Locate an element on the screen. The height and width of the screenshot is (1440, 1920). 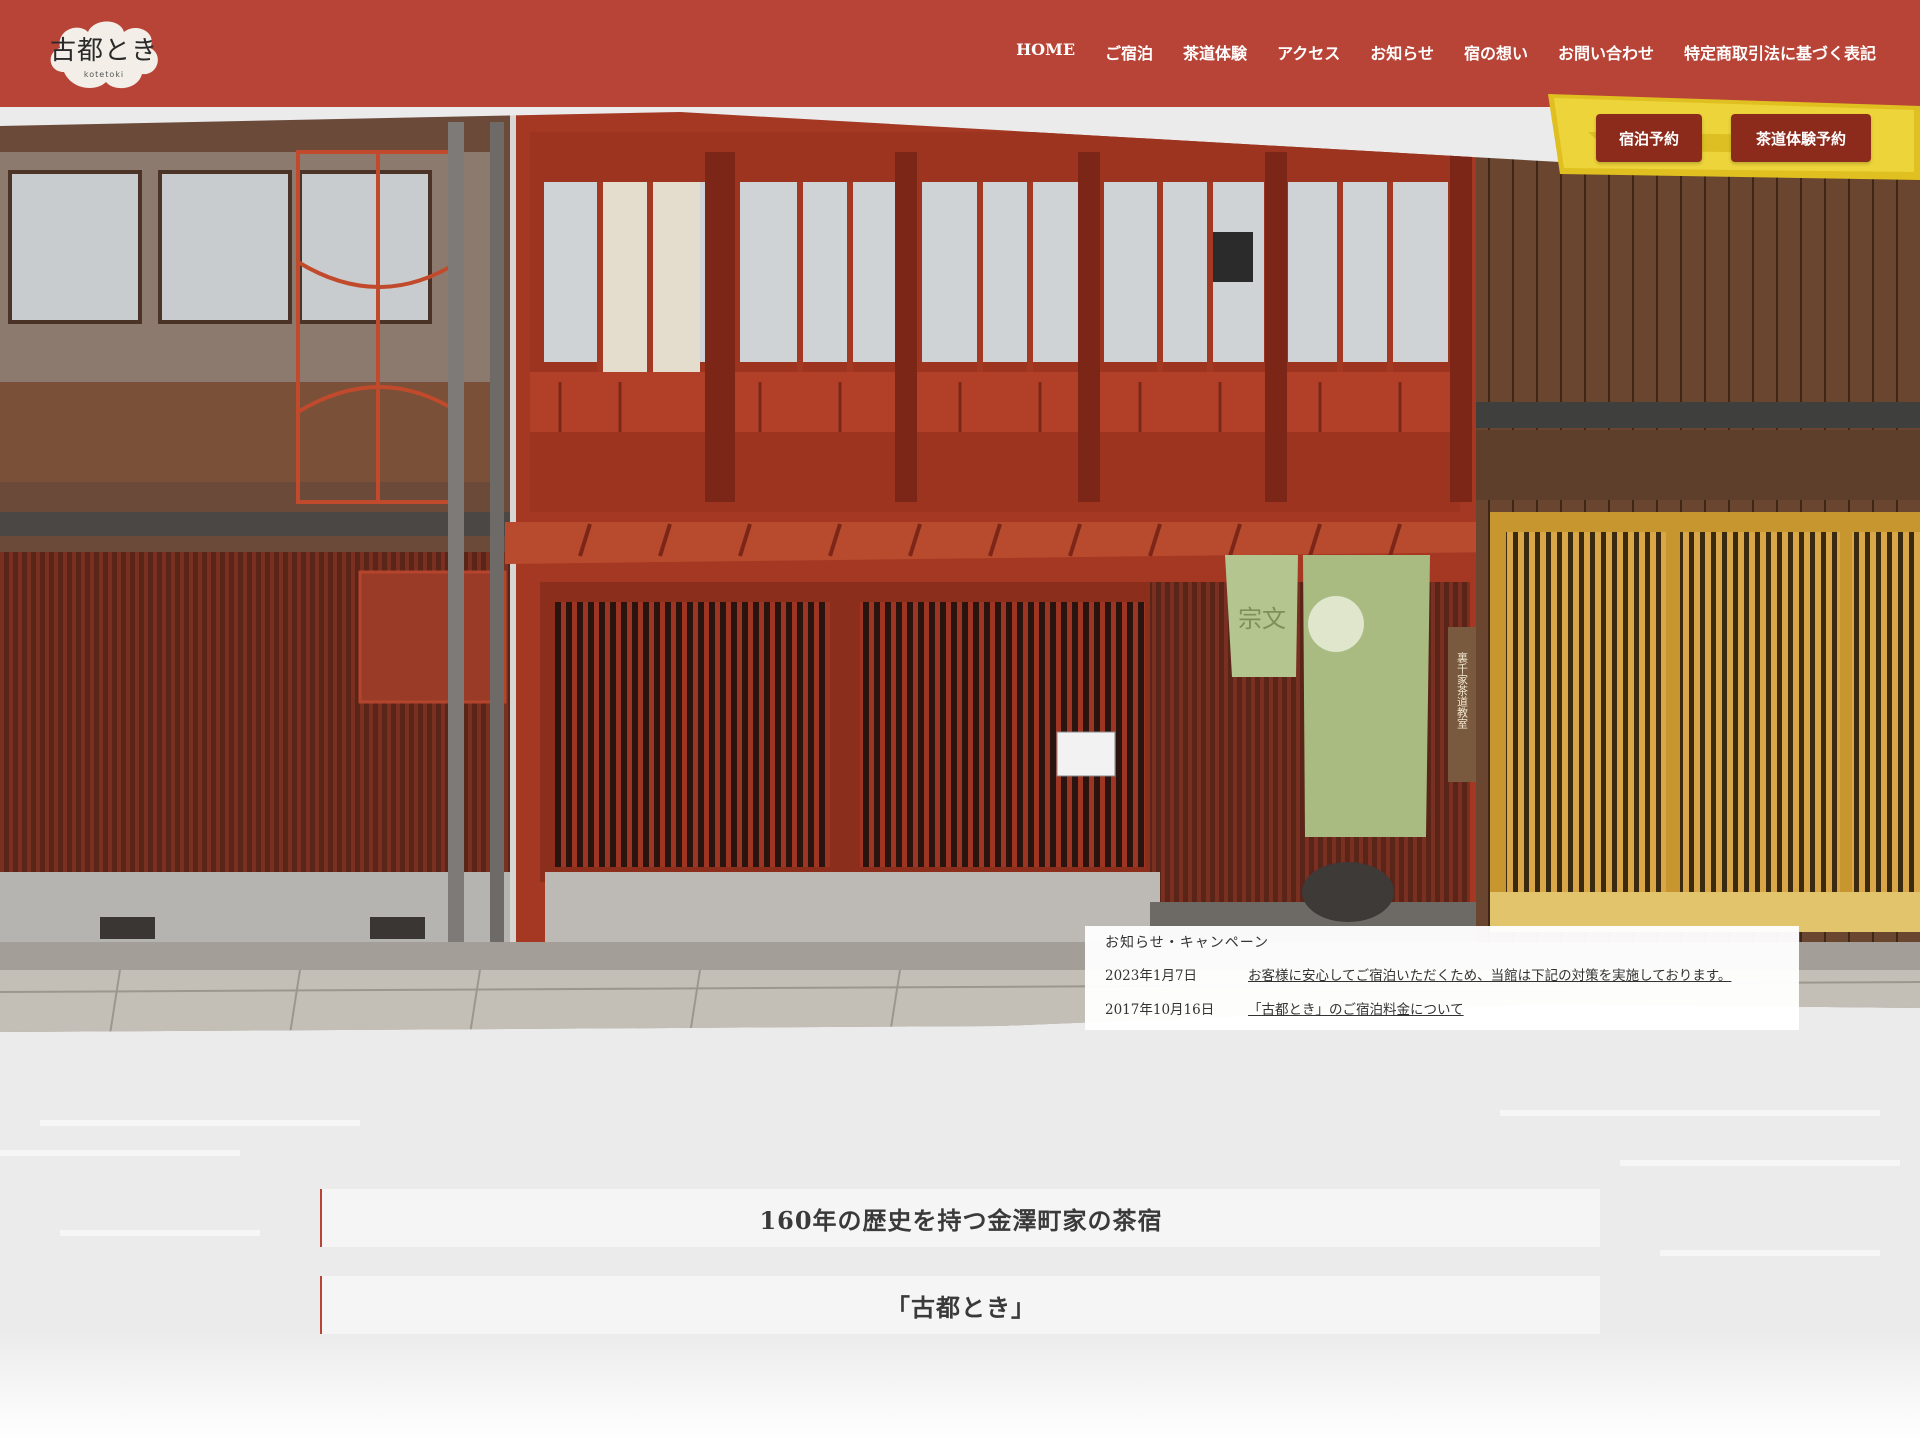
nav-access: アクセス is located at coordinates (1308, 52).